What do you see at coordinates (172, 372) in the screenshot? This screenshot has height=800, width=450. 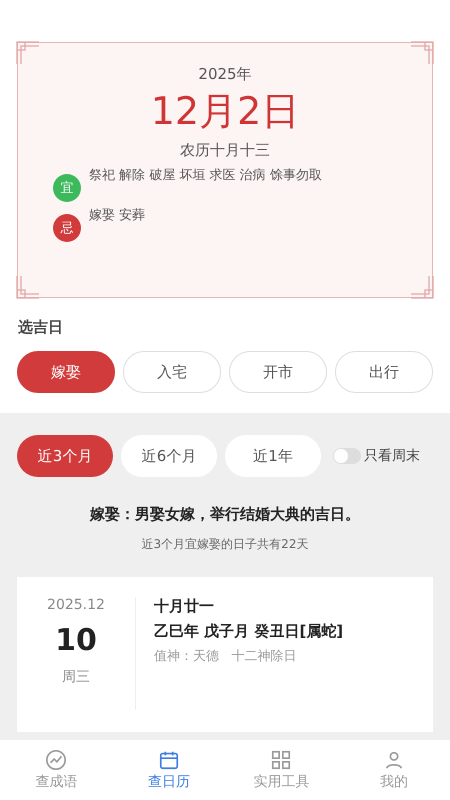 I see `event-tab: 入宅` at bounding box center [172, 372].